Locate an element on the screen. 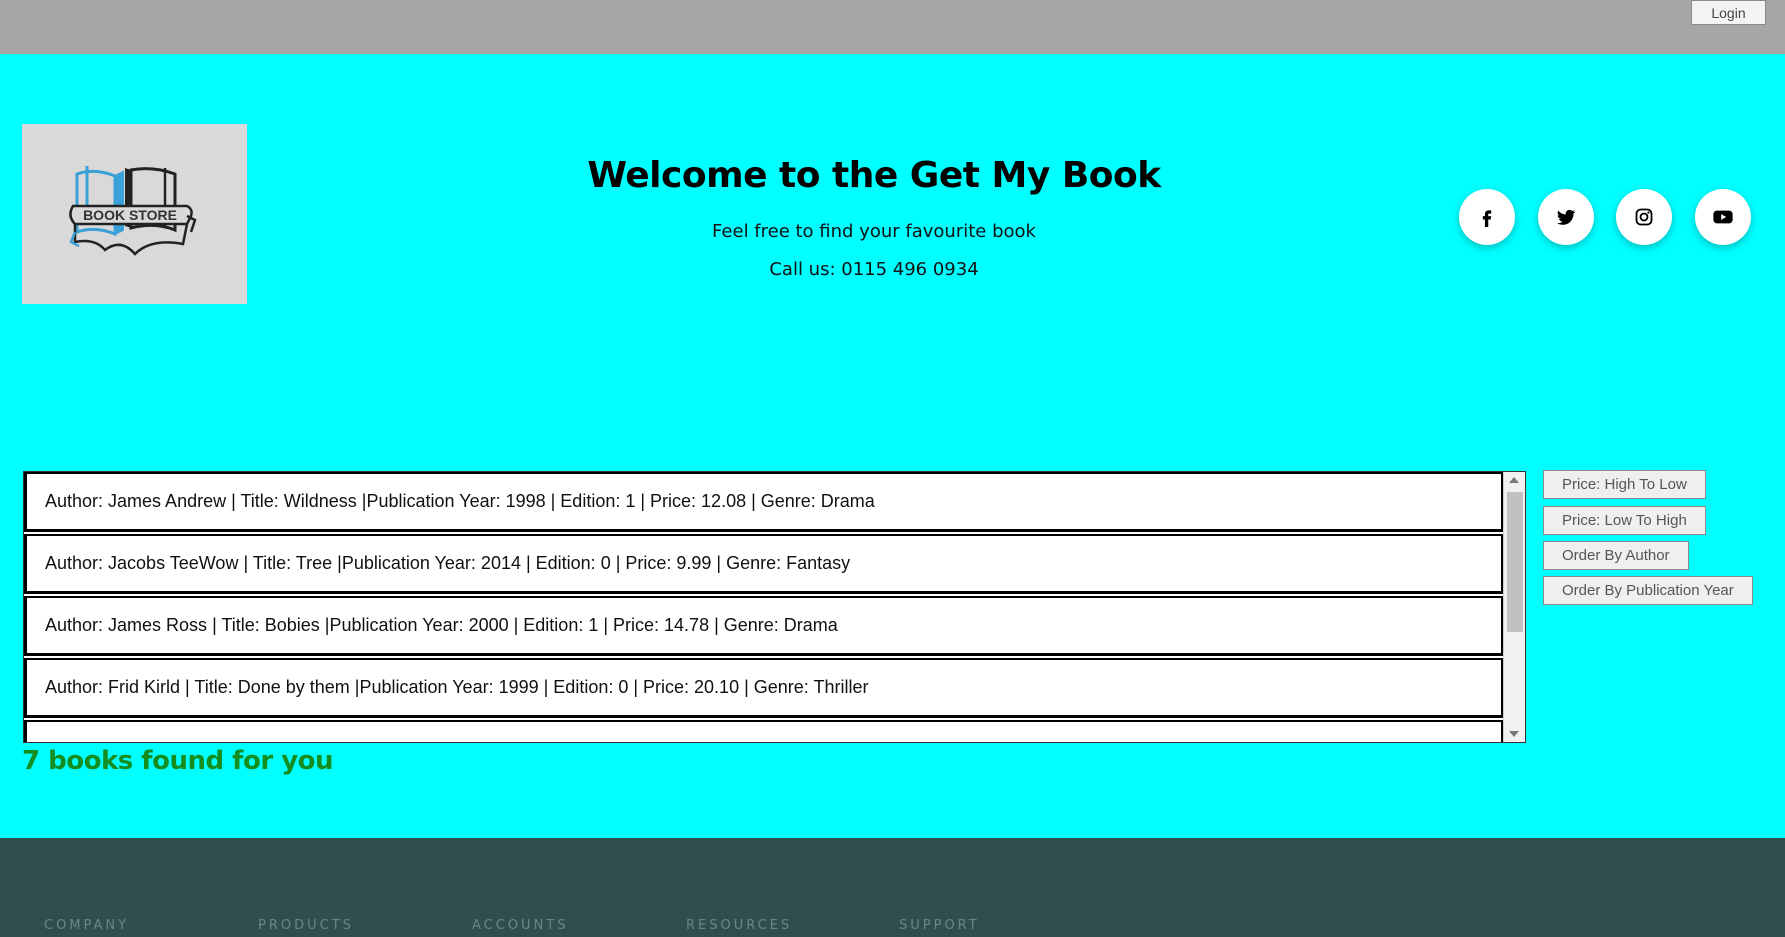 The width and height of the screenshot is (1785, 937). sort-by-publication-year-button: Order By Publication Year is located at coordinates (1648, 590).